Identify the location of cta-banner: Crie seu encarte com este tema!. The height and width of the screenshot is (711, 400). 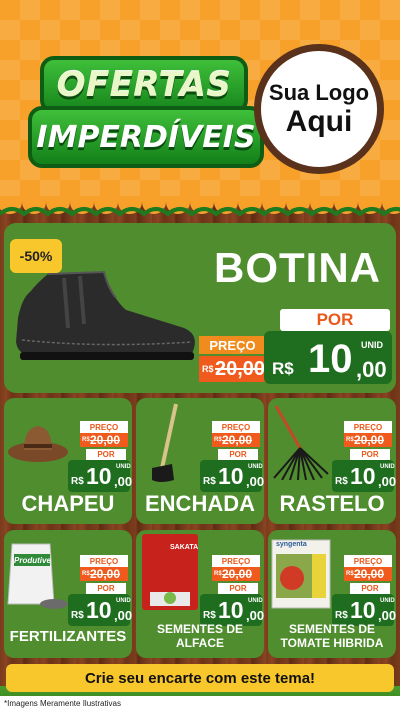
(200, 678).